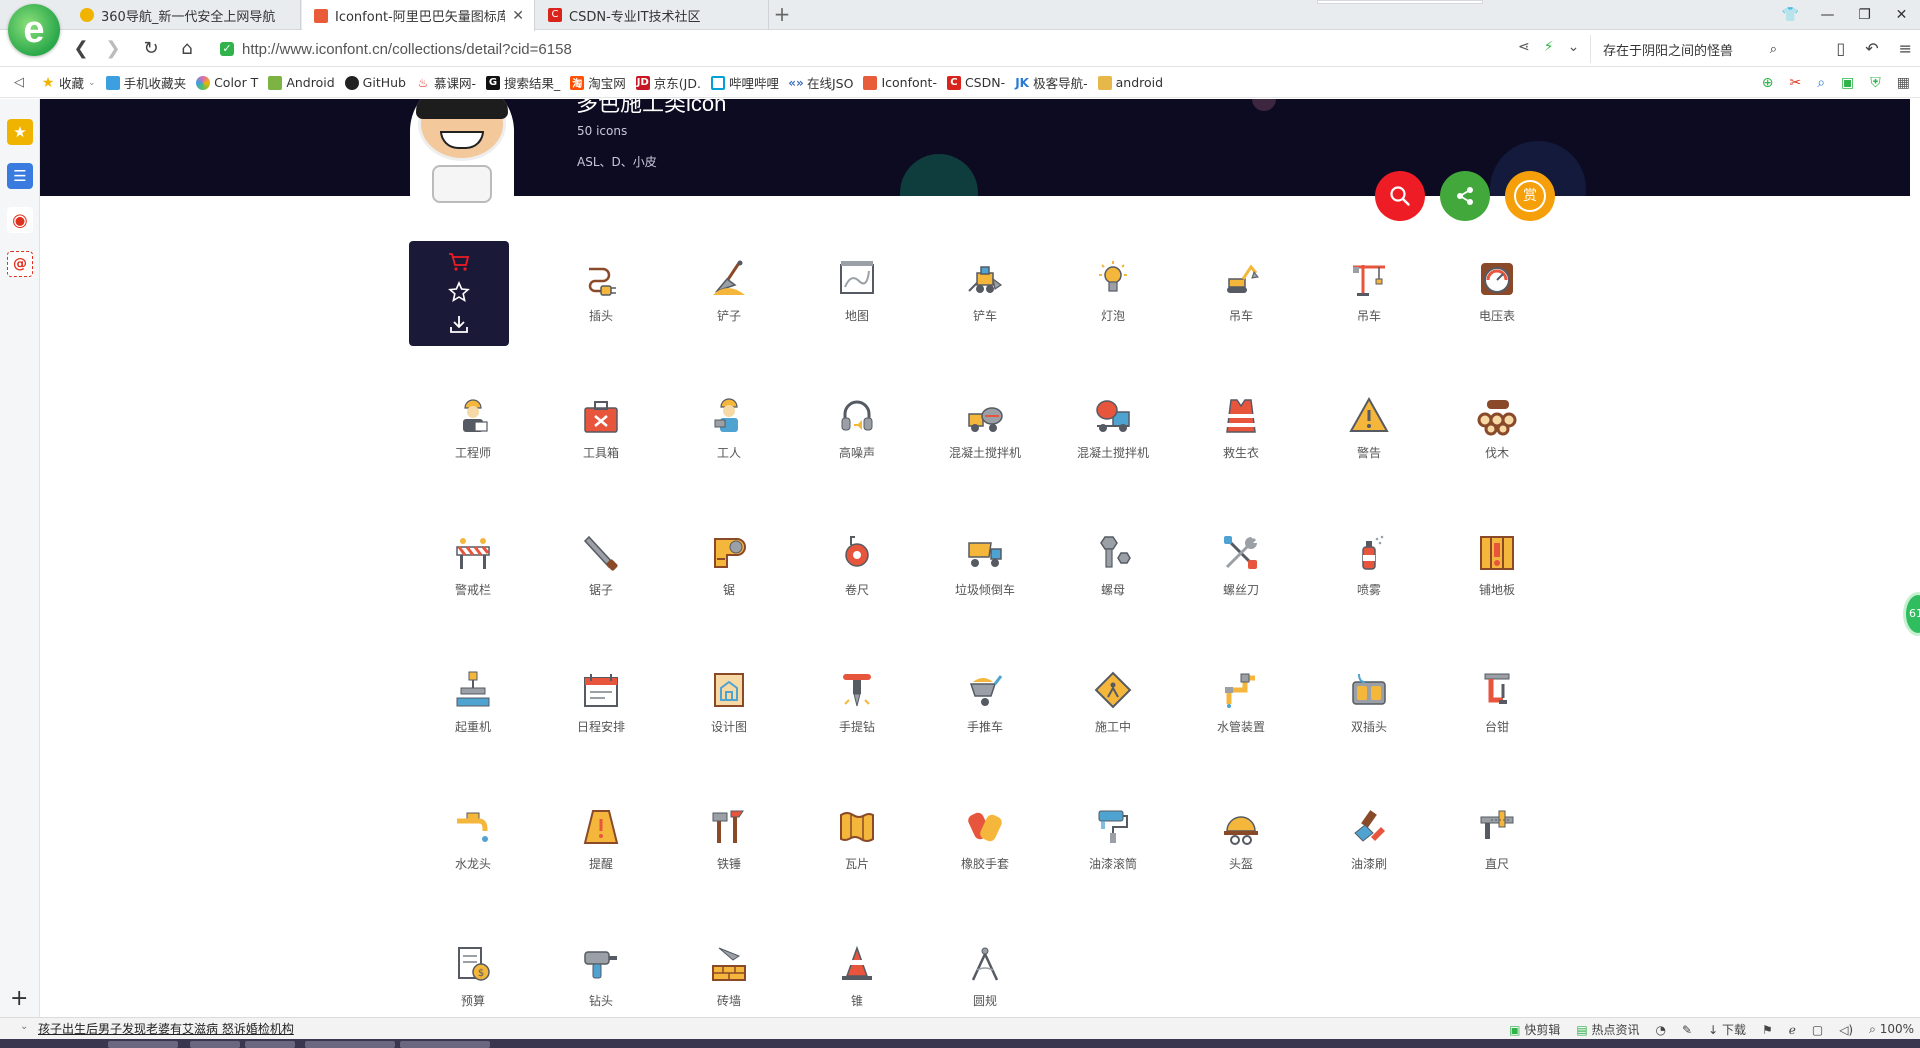 This screenshot has height=1048, width=1920. Describe the element at coordinates (1821, 83) in the screenshot. I see `magnifier-icon: ⌕` at that location.